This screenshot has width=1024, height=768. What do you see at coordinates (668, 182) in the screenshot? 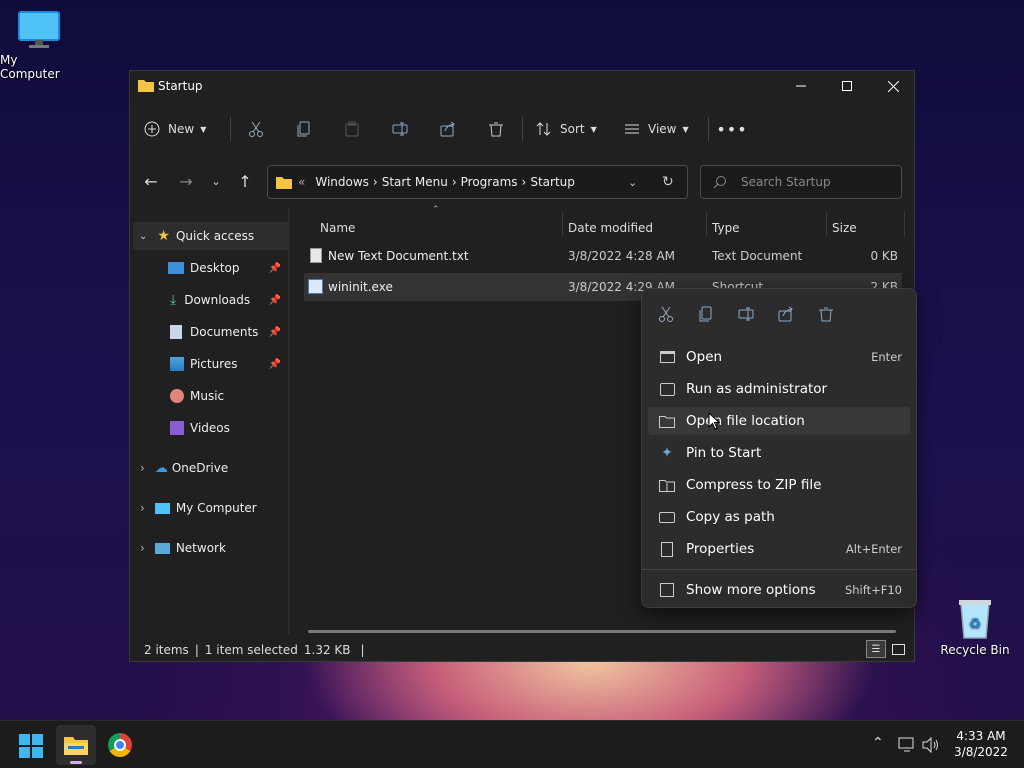
I see `refresh-icon: ↻` at bounding box center [668, 182].